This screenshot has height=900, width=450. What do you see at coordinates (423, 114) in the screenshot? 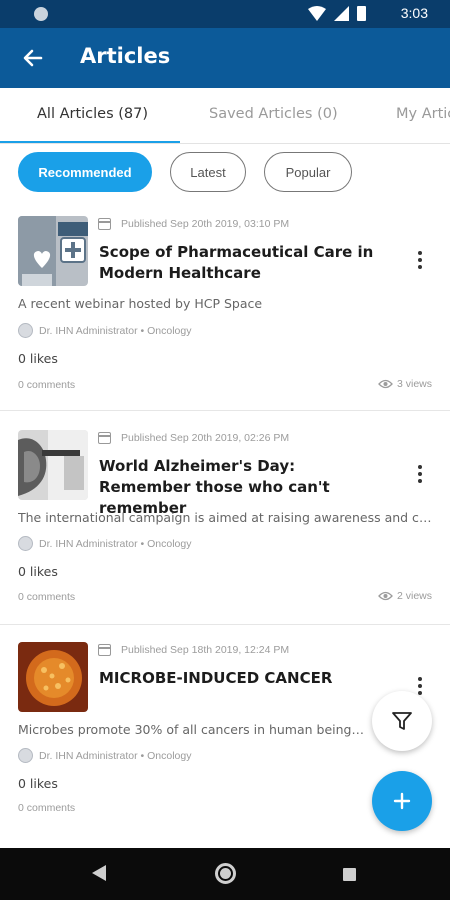
I see `tab-my-articles: My Artic` at bounding box center [423, 114].